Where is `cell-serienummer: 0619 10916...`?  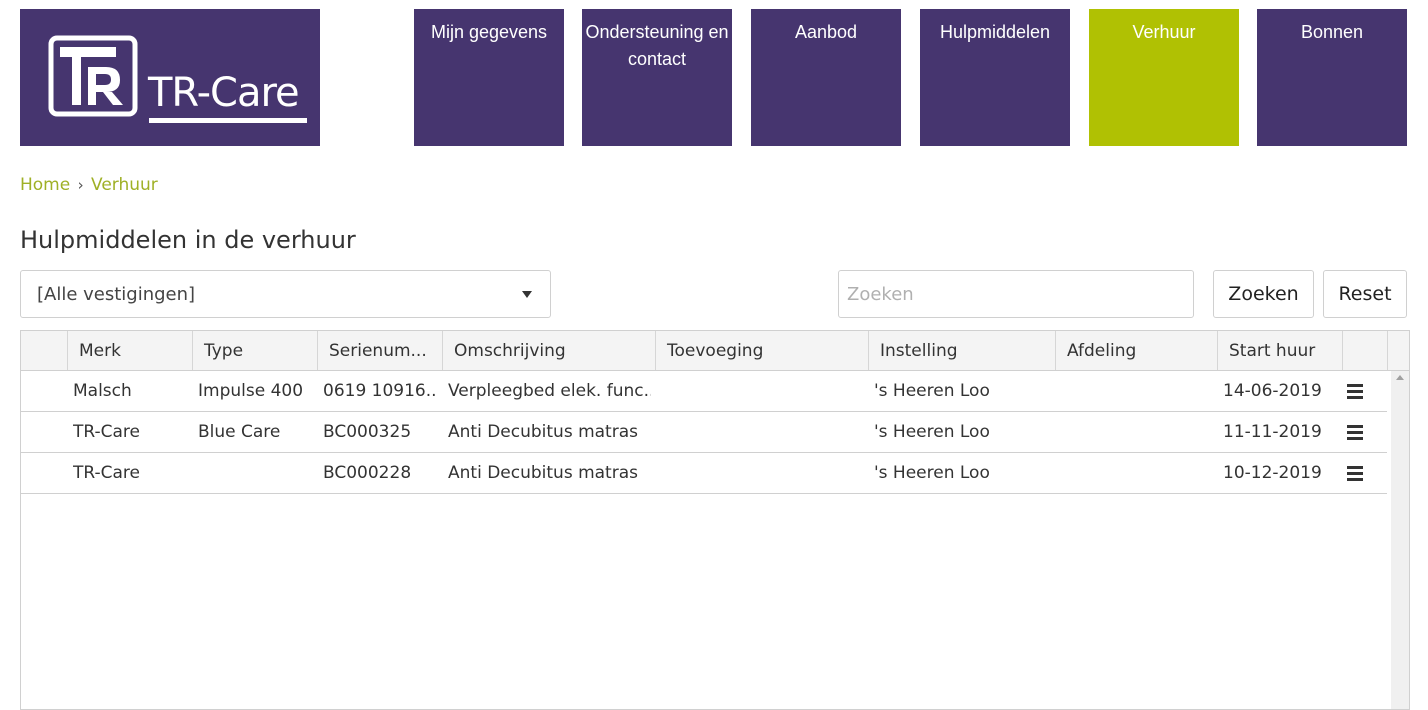 cell-serienummer: 0619 10916... is located at coordinates (380, 391).